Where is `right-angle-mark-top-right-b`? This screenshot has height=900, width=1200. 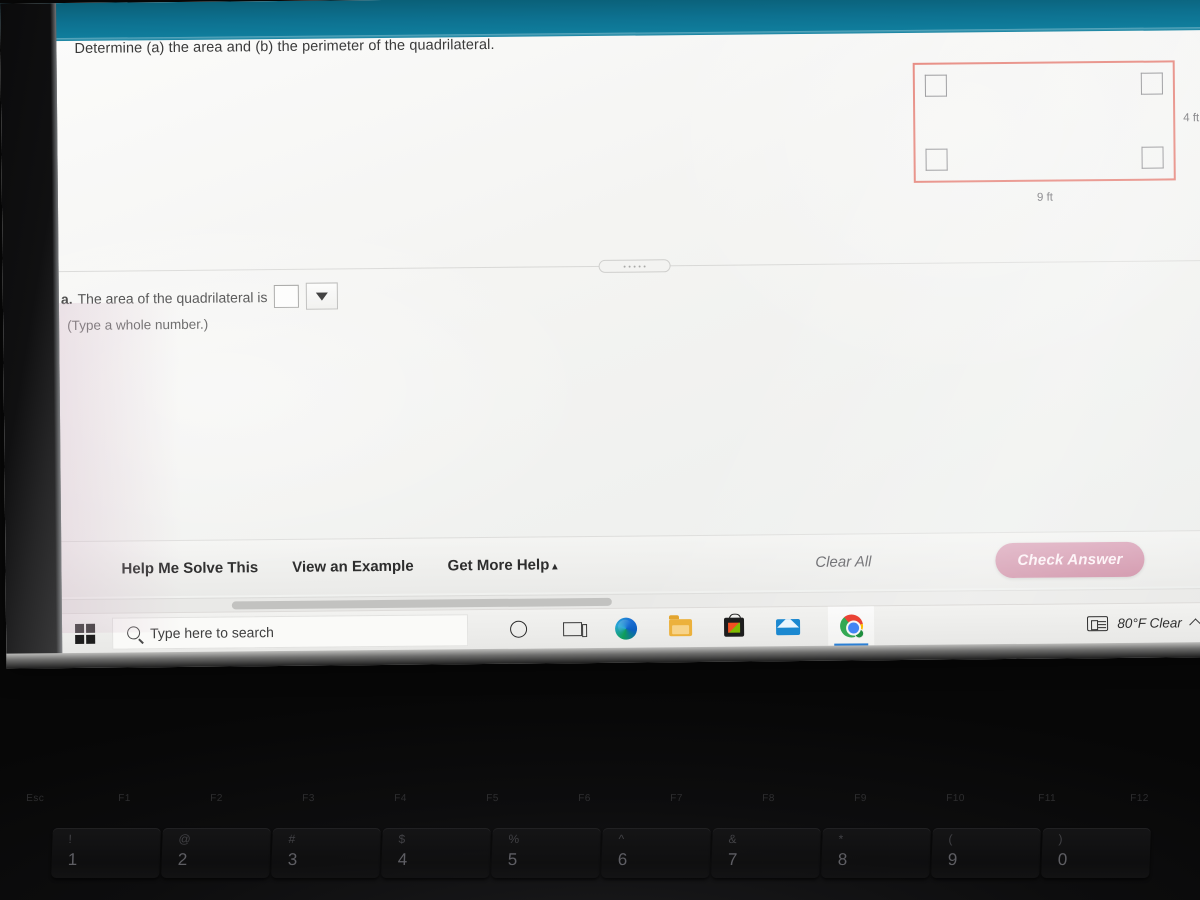
right-angle-mark-top-right-b is located at coordinates (1151, 83).